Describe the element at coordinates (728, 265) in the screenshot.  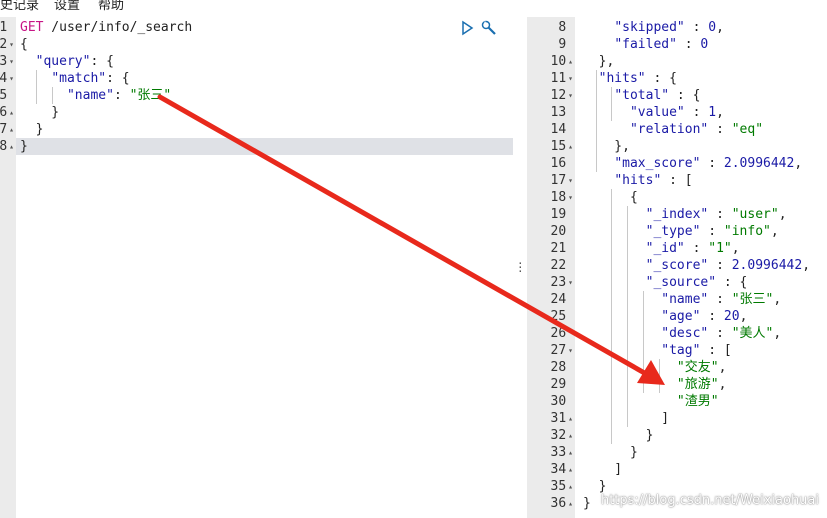
I see `code-line: "_score" : 2.0996442,` at that location.